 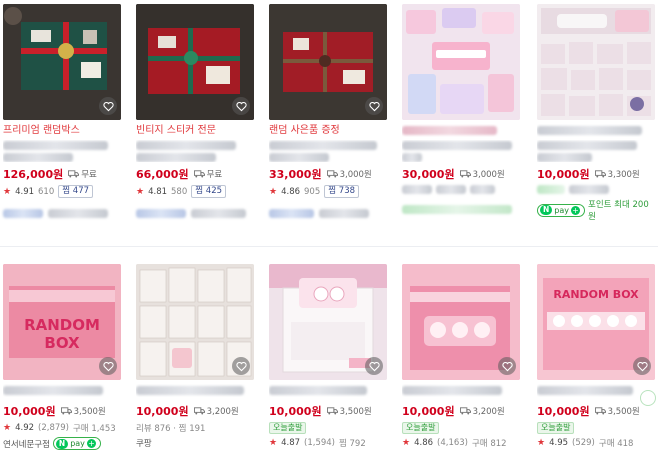 I want to click on price: 66,000원, so click(x=162, y=174).